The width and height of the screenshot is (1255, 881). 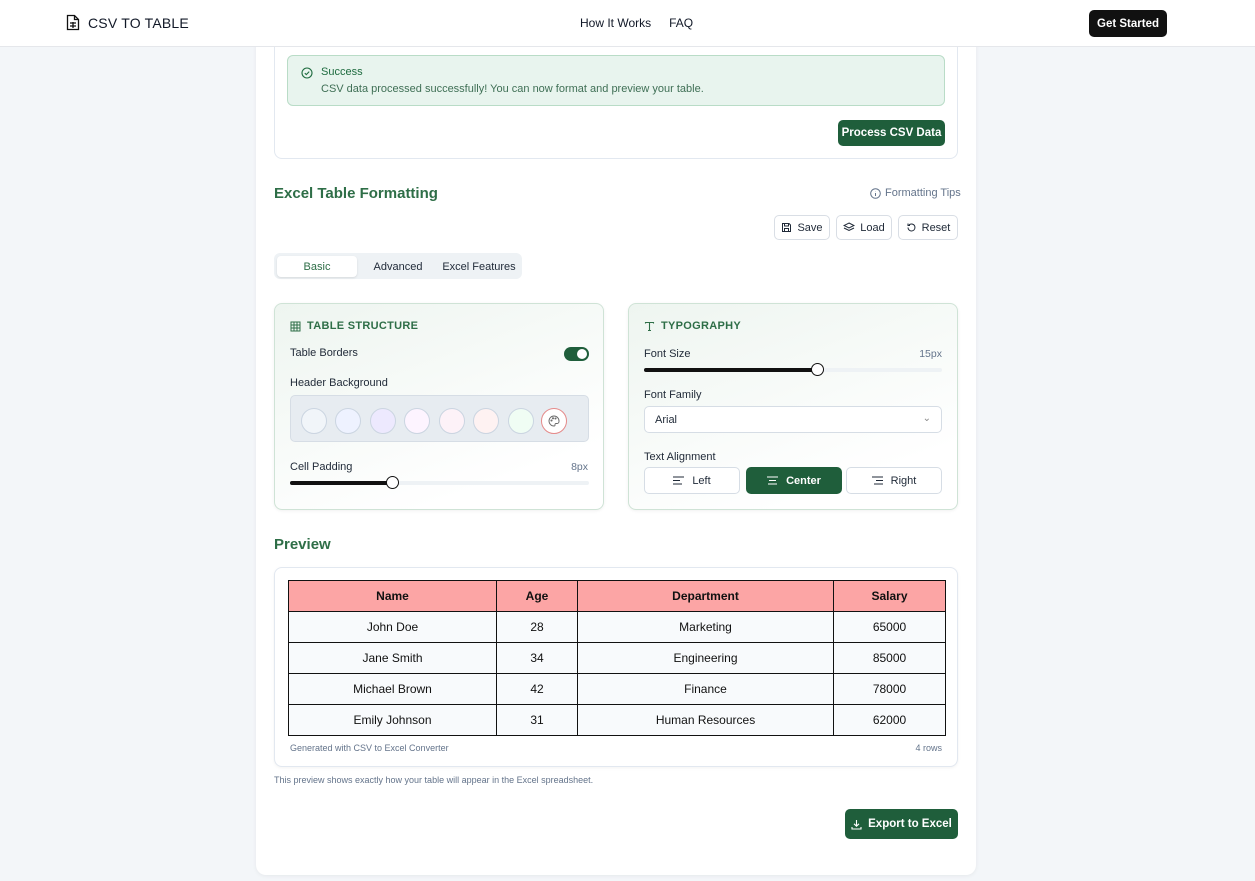 I want to click on table-cell: 42, so click(x=537, y=689).